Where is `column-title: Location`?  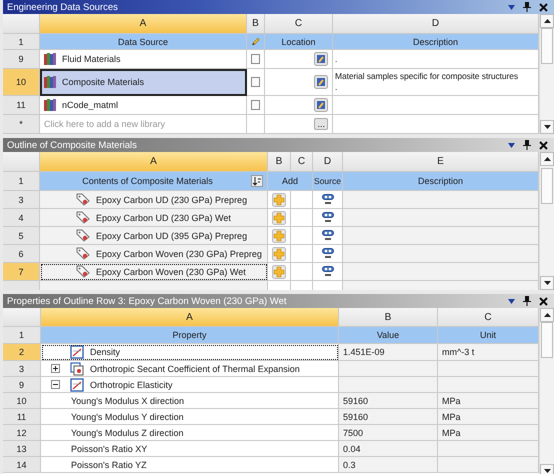 column-title: Location is located at coordinates (299, 42).